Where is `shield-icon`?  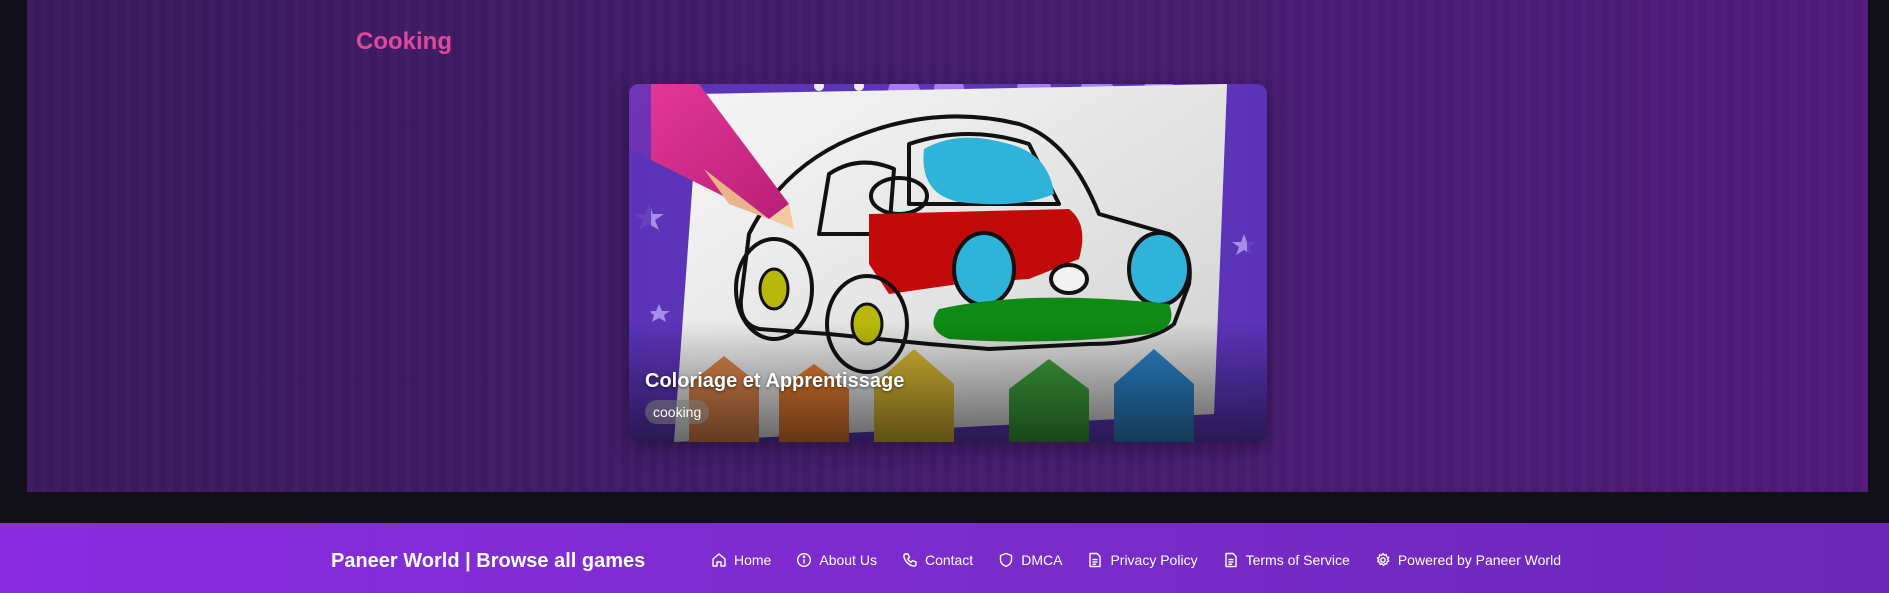 shield-icon is located at coordinates (1006, 560).